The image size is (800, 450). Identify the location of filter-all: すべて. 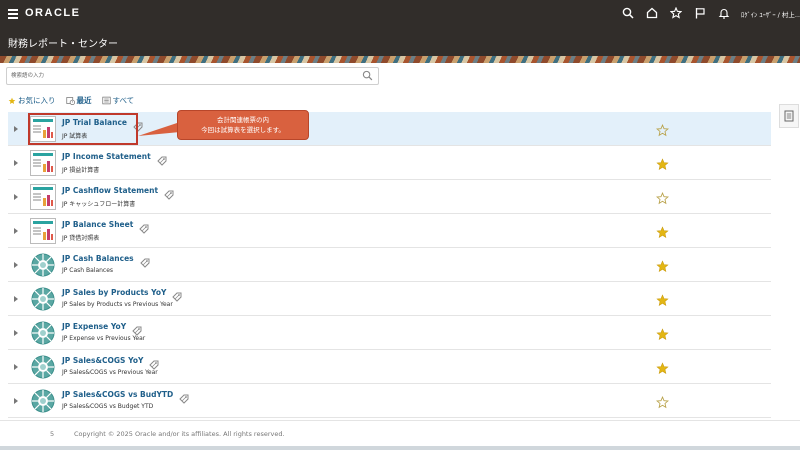
(118, 100).